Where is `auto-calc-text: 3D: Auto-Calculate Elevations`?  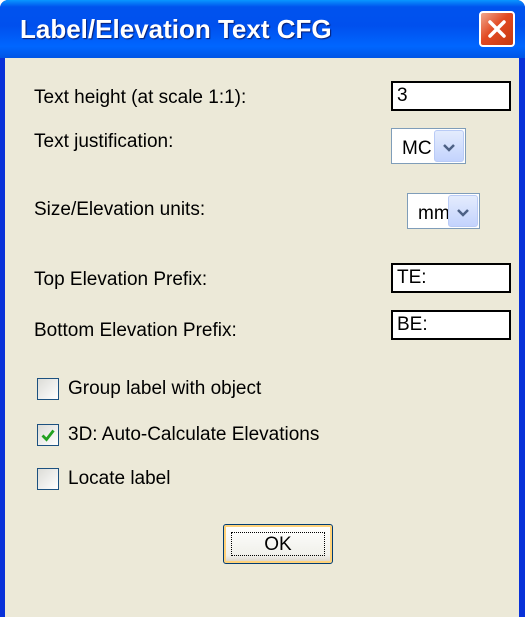 auto-calc-text: 3D: Auto-Calculate Elevations is located at coordinates (194, 434).